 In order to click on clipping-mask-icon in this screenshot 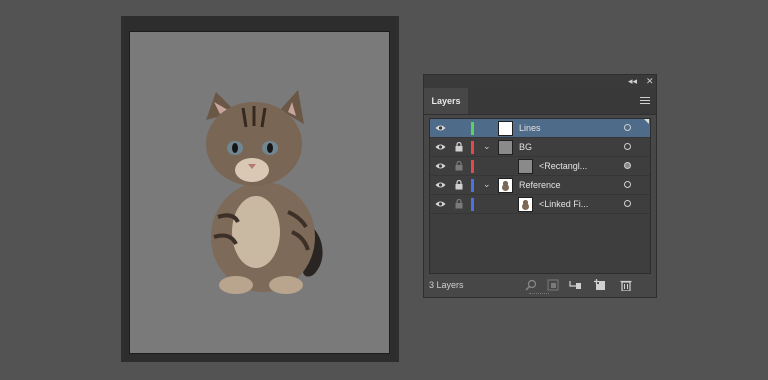, I will do `click(553, 285)`.